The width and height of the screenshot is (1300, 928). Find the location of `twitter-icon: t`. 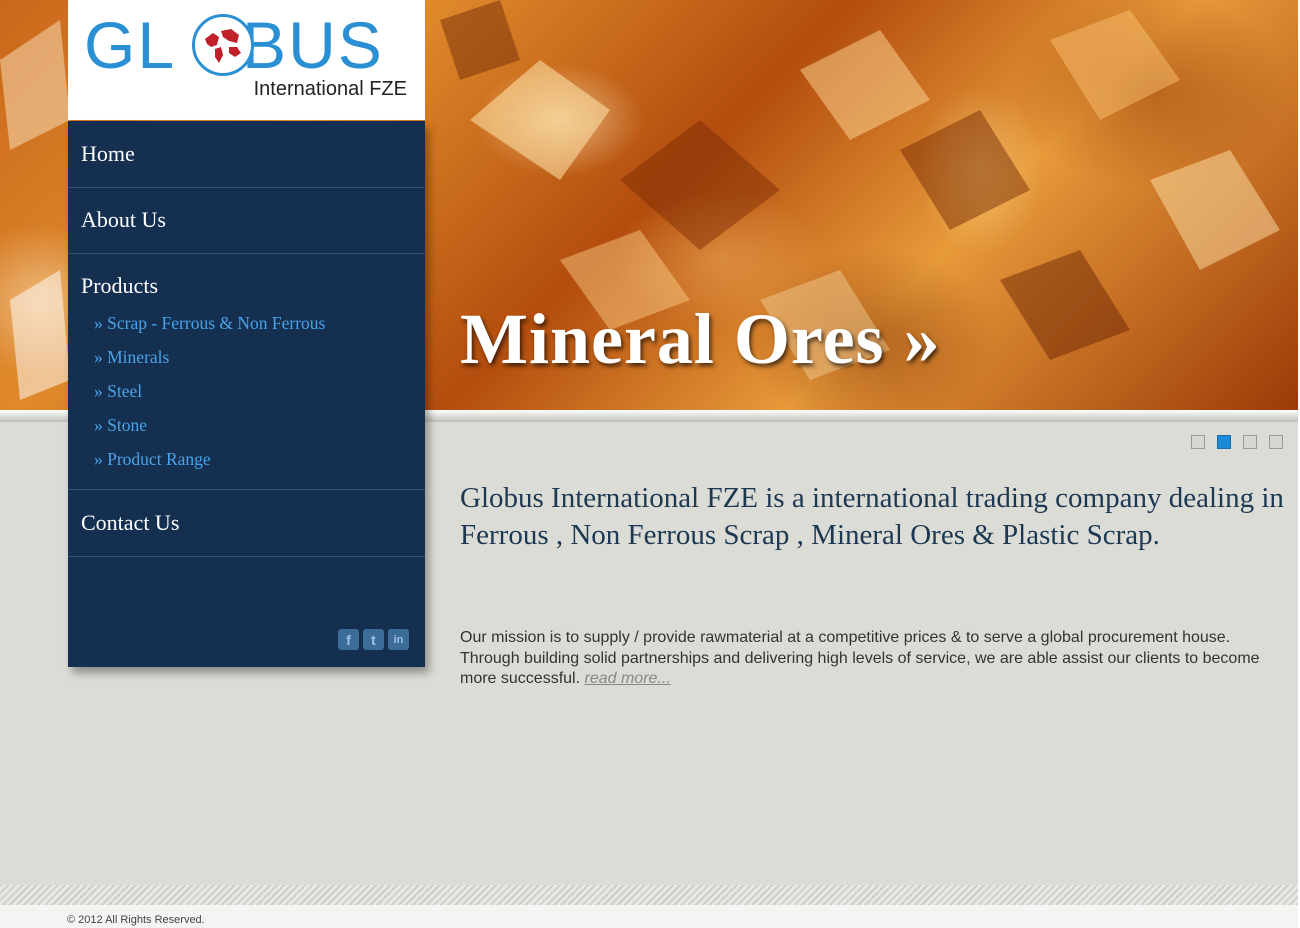

twitter-icon: t is located at coordinates (373, 639).